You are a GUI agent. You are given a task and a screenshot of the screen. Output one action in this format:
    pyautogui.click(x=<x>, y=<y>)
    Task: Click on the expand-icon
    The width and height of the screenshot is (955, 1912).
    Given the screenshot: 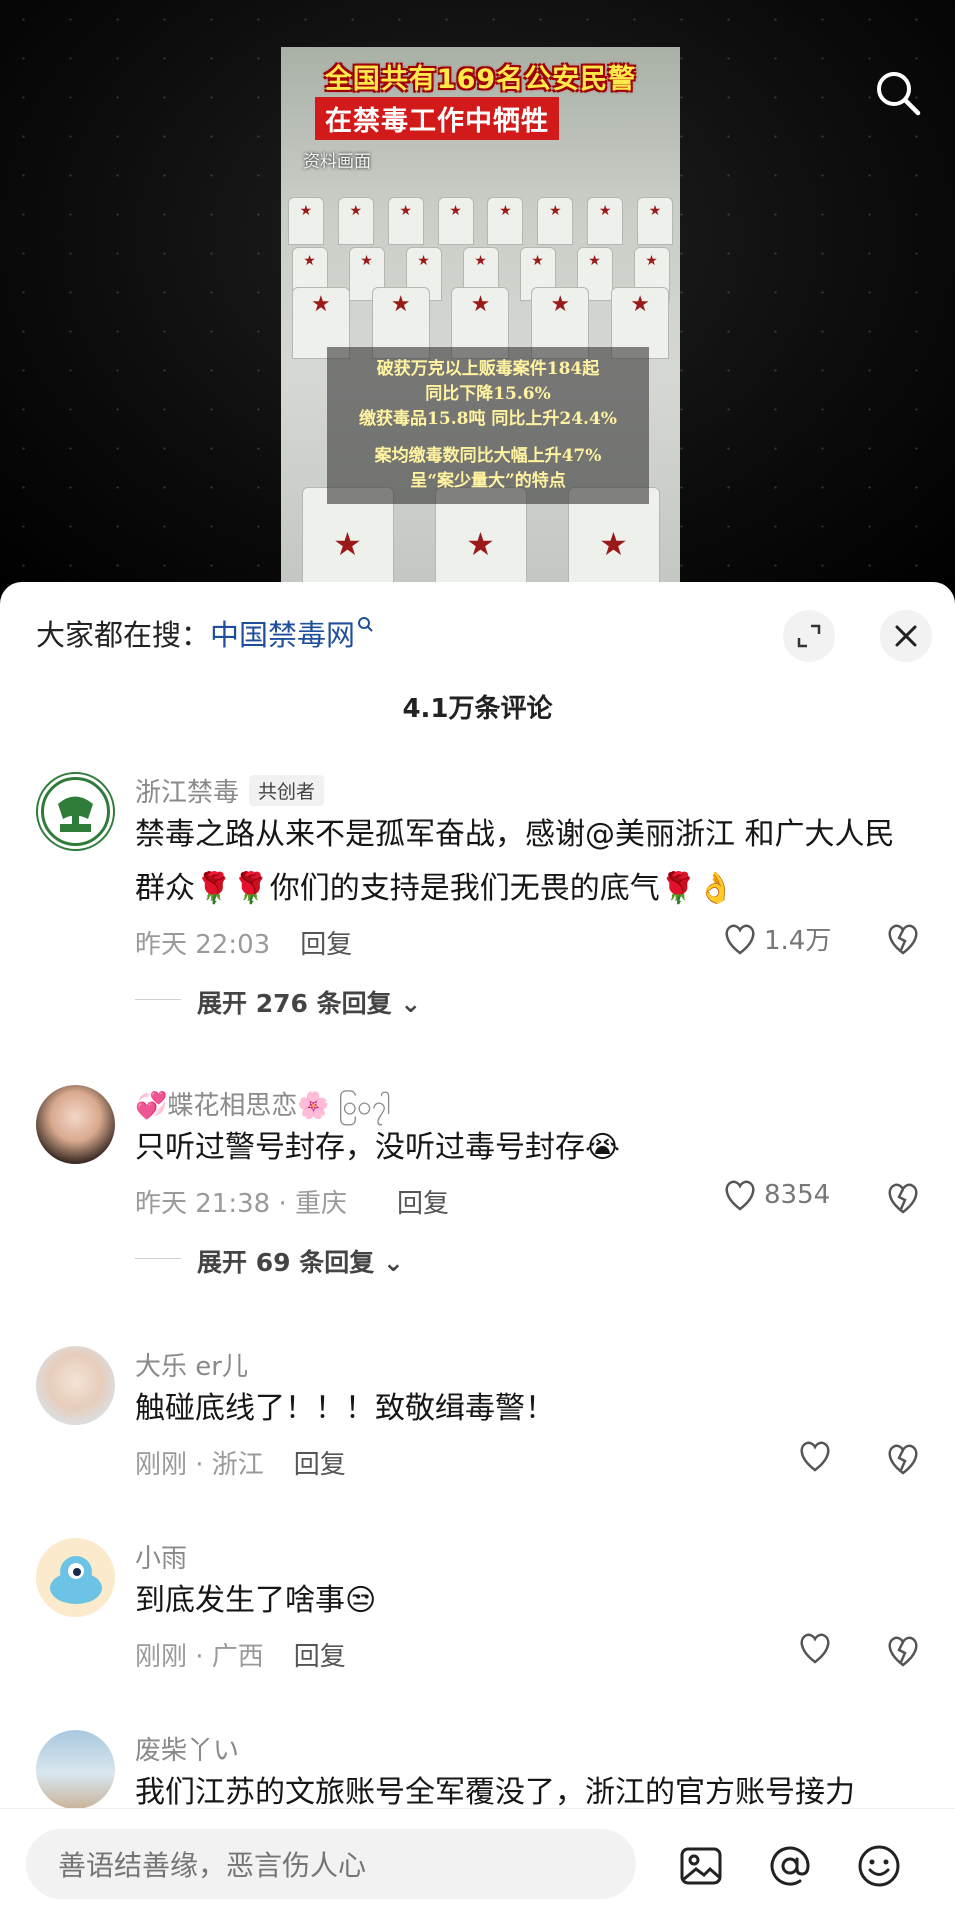 What is the action you would take?
    pyautogui.click(x=809, y=636)
    